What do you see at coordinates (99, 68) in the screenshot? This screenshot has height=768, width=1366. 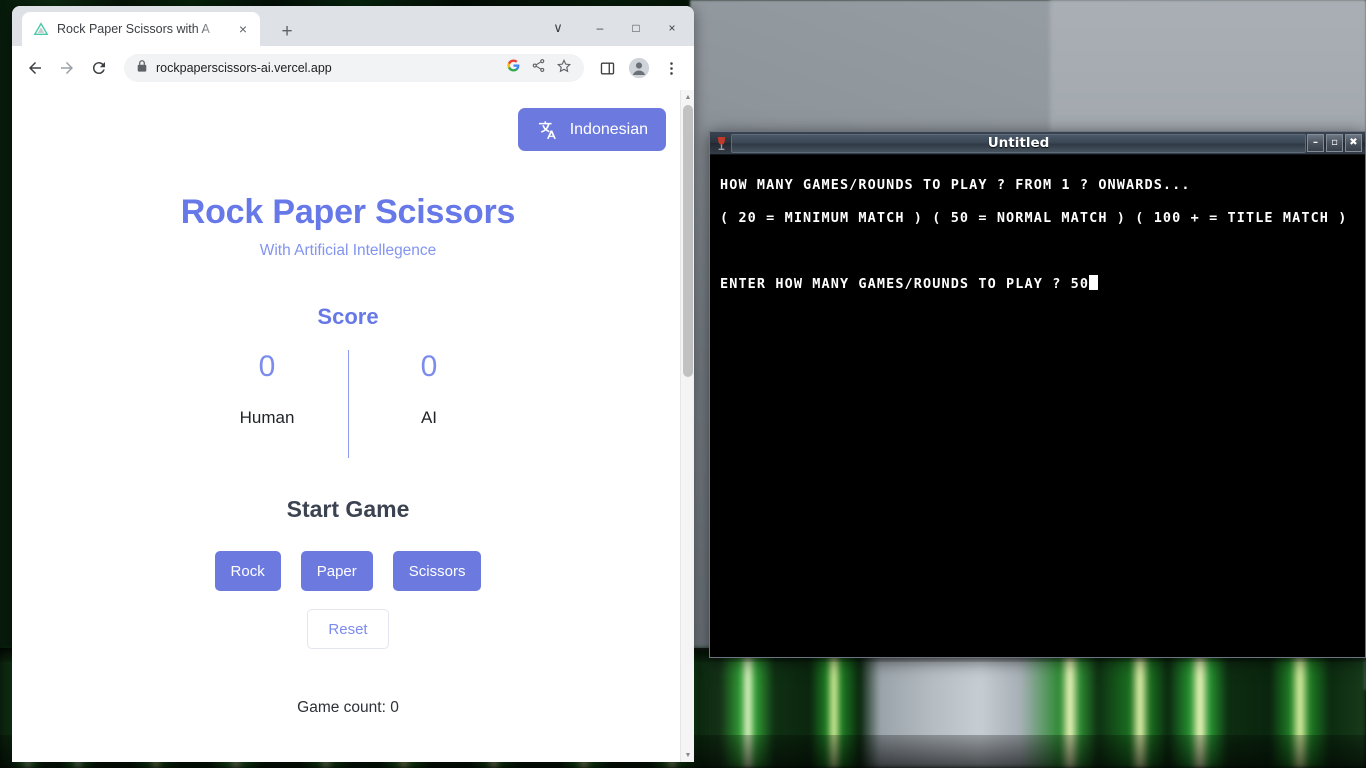 I see `reload-button` at bounding box center [99, 68].